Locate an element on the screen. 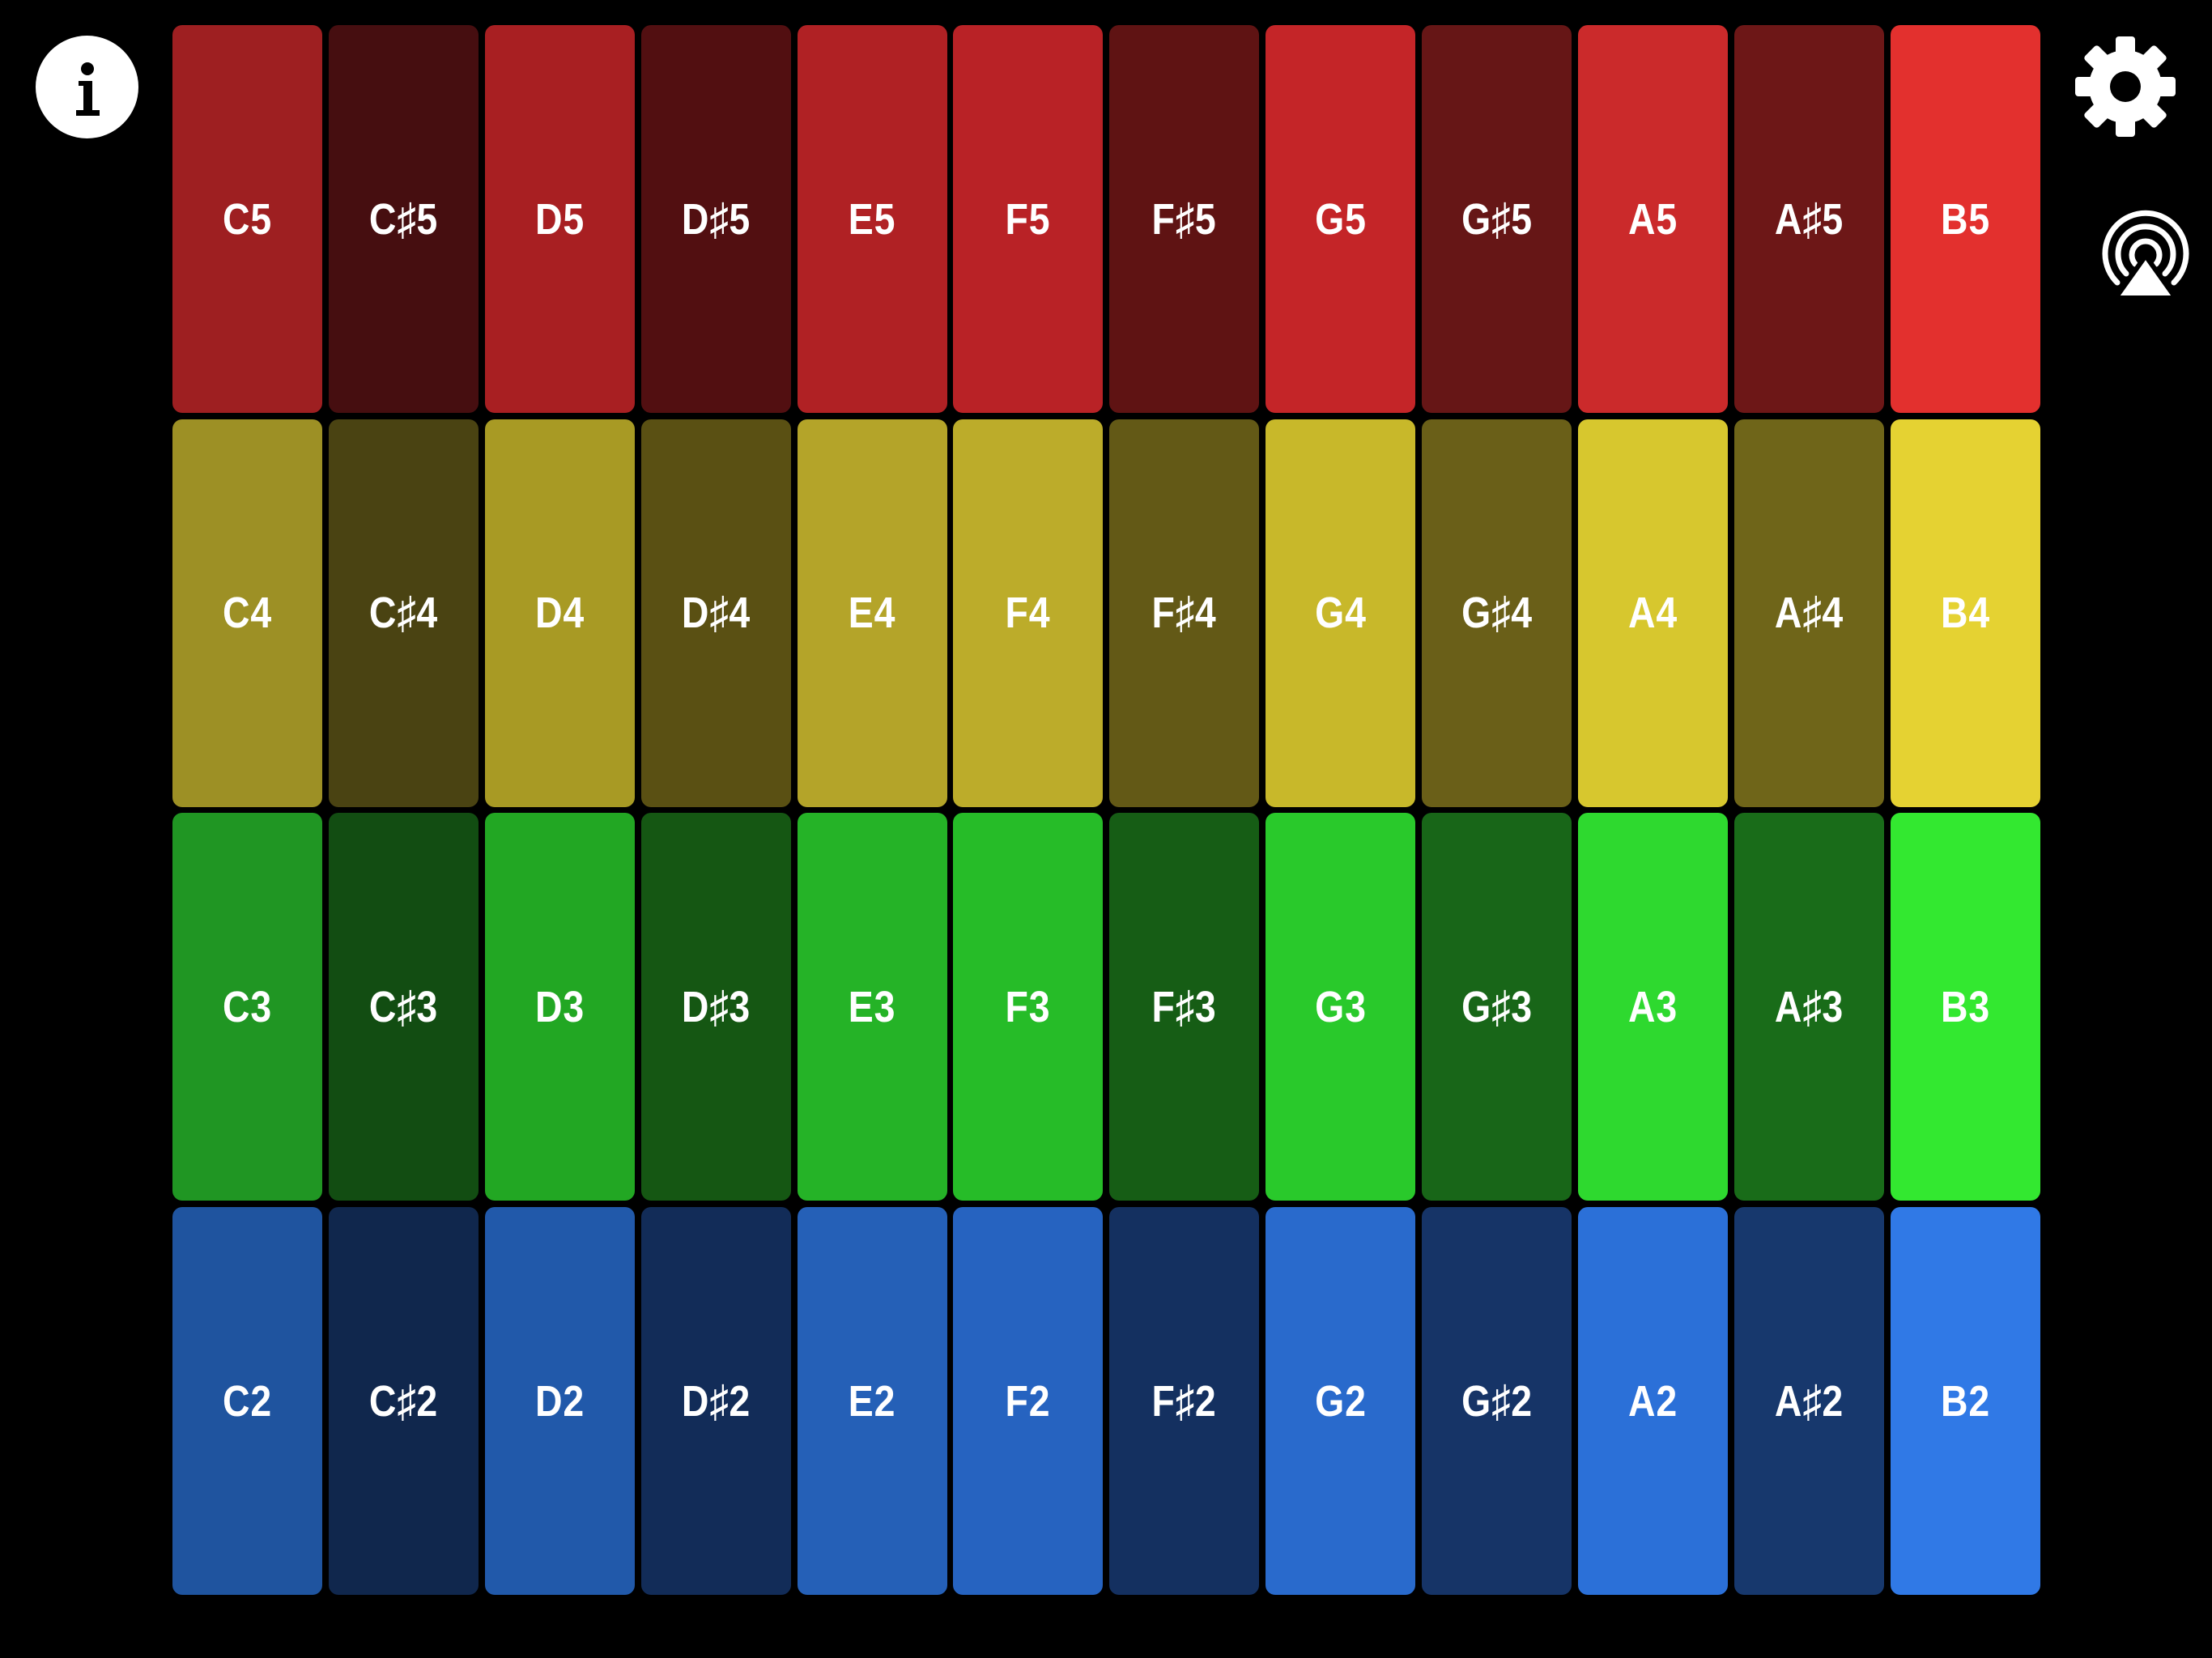 The width and height of the screenshot is (2212, 1658). note-pad-label: D3 is located at coordinates (560, 1006).